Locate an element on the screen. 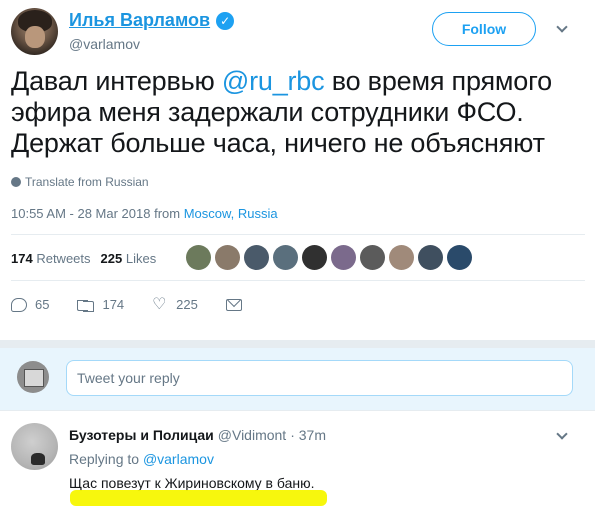 Image resolution: width=595 pixels, height=515 pixels. likes-stat: 225 Likes is located at coordinates (129, 258).